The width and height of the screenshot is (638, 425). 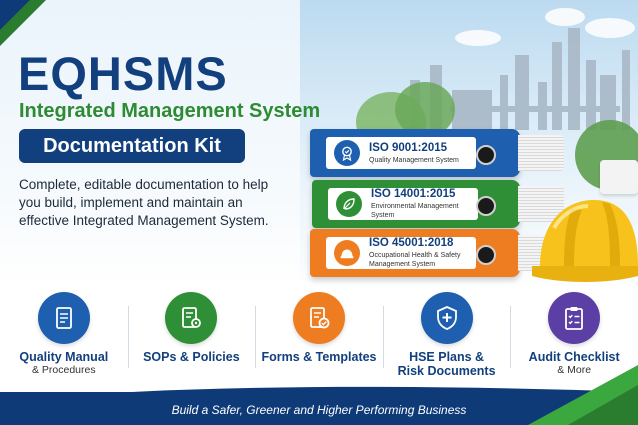 I want to click on safety-helmet-image, so click(x=585, y=241).